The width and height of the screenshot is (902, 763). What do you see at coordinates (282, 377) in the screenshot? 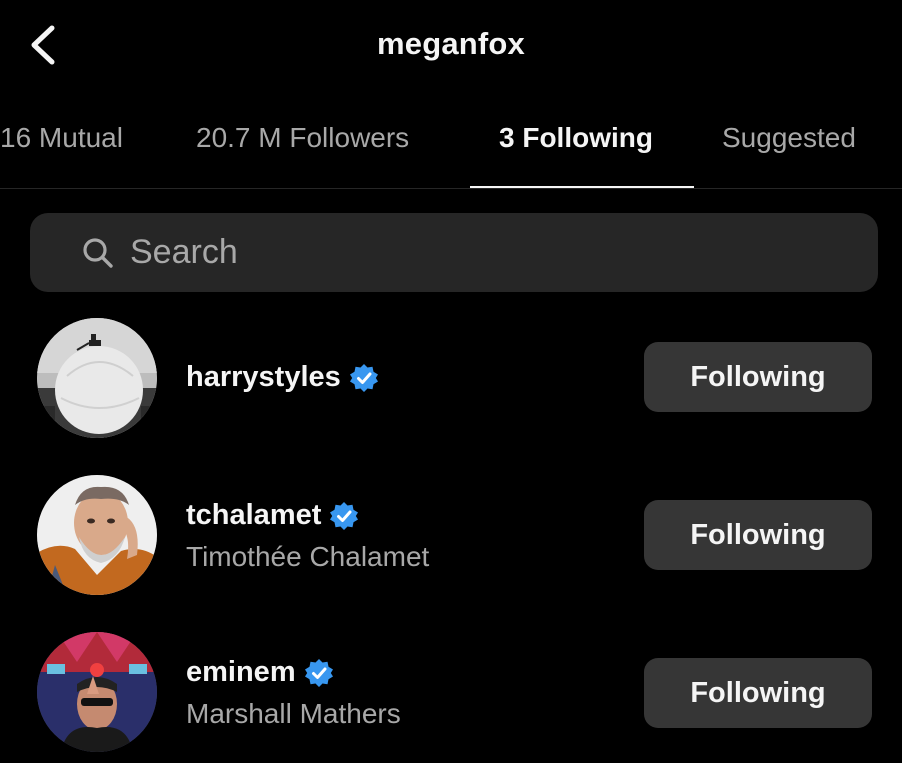
I see `username: harrystyles` at bounding box center [282, 377].